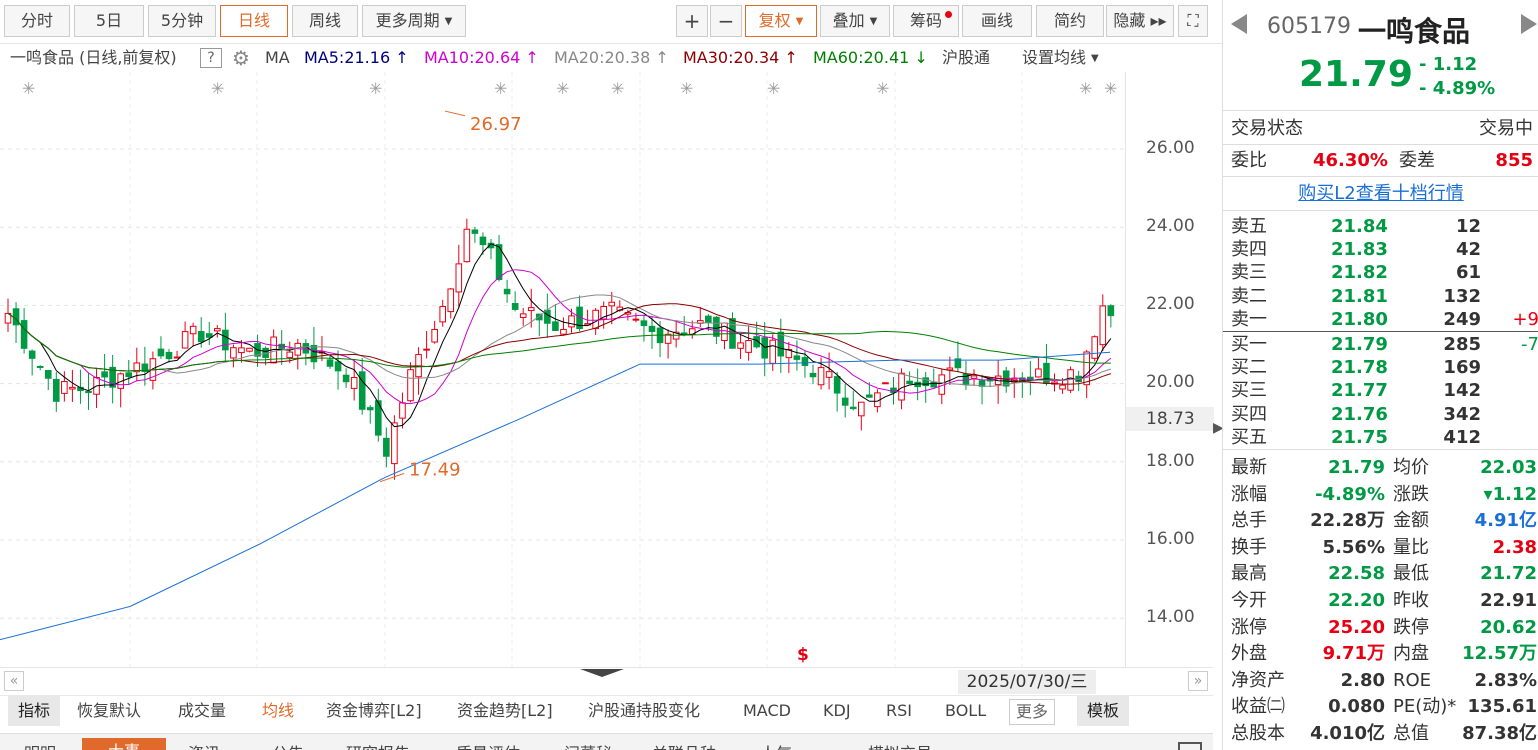 Image resolution: width=1538 pixels, height=750 pixels. What do you see at coordinates (1525, 319) in the screenshot?
I see `sell-level-change: +9` at bounding box center [1525, 319].